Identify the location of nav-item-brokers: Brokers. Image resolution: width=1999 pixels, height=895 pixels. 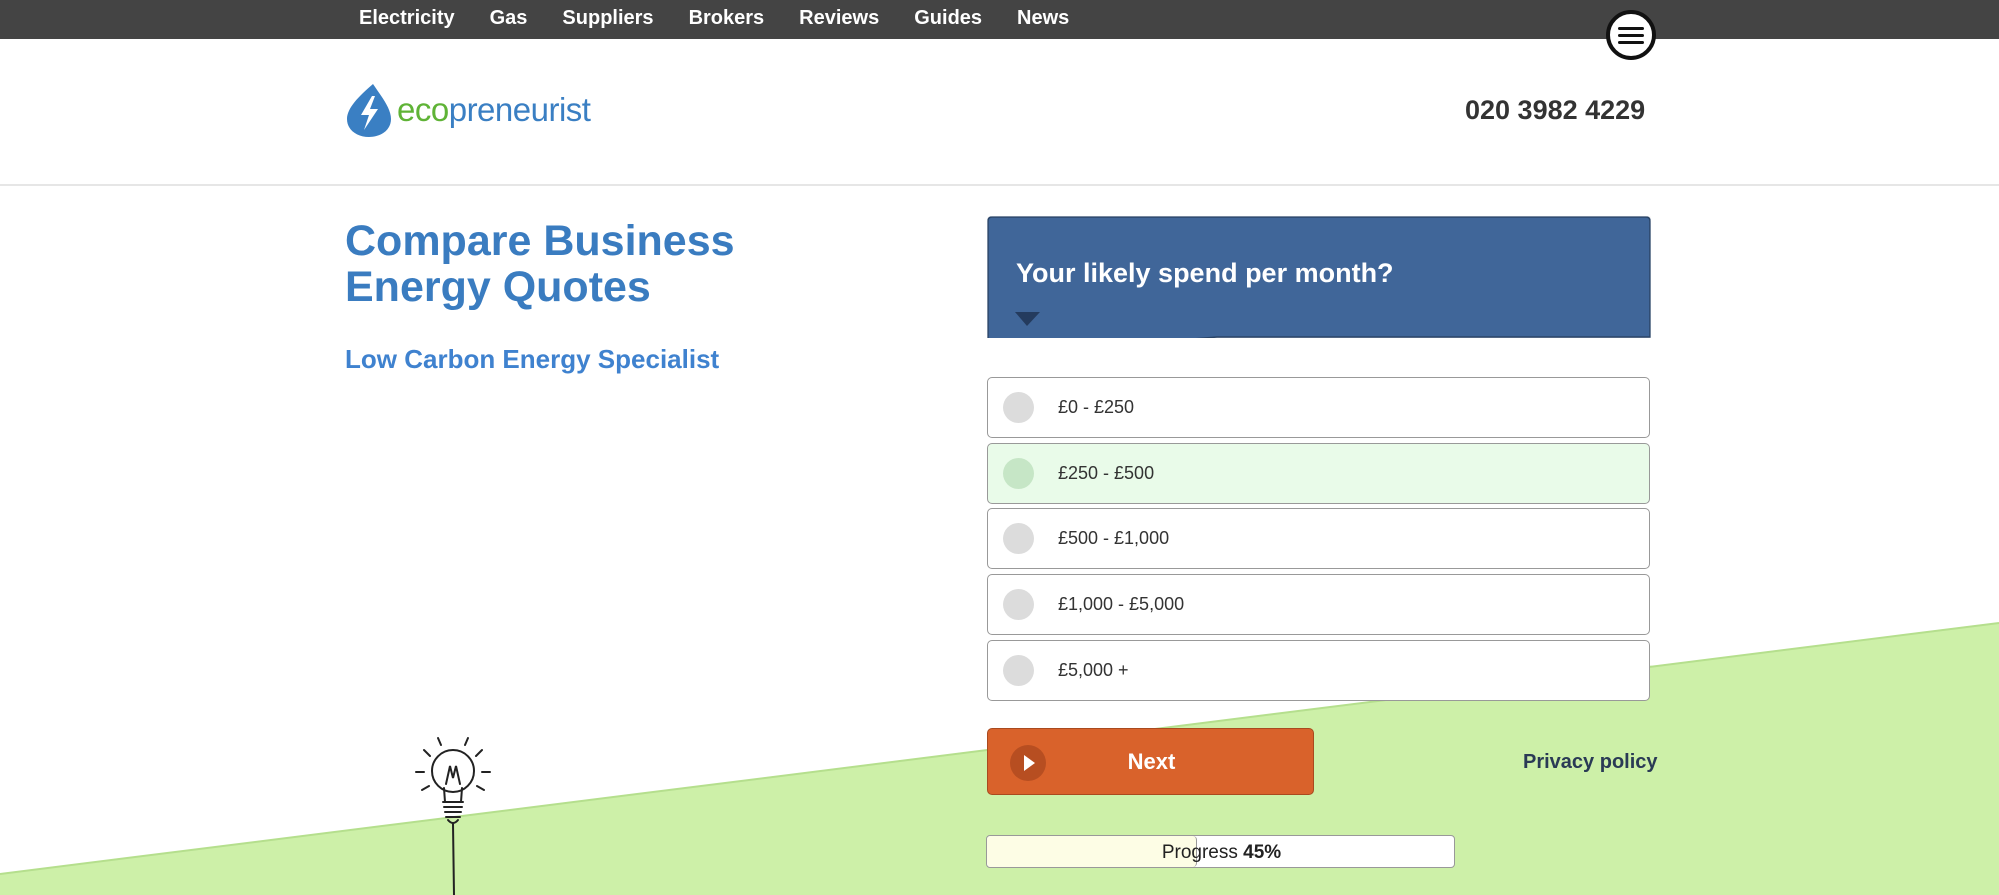
(727, 18).